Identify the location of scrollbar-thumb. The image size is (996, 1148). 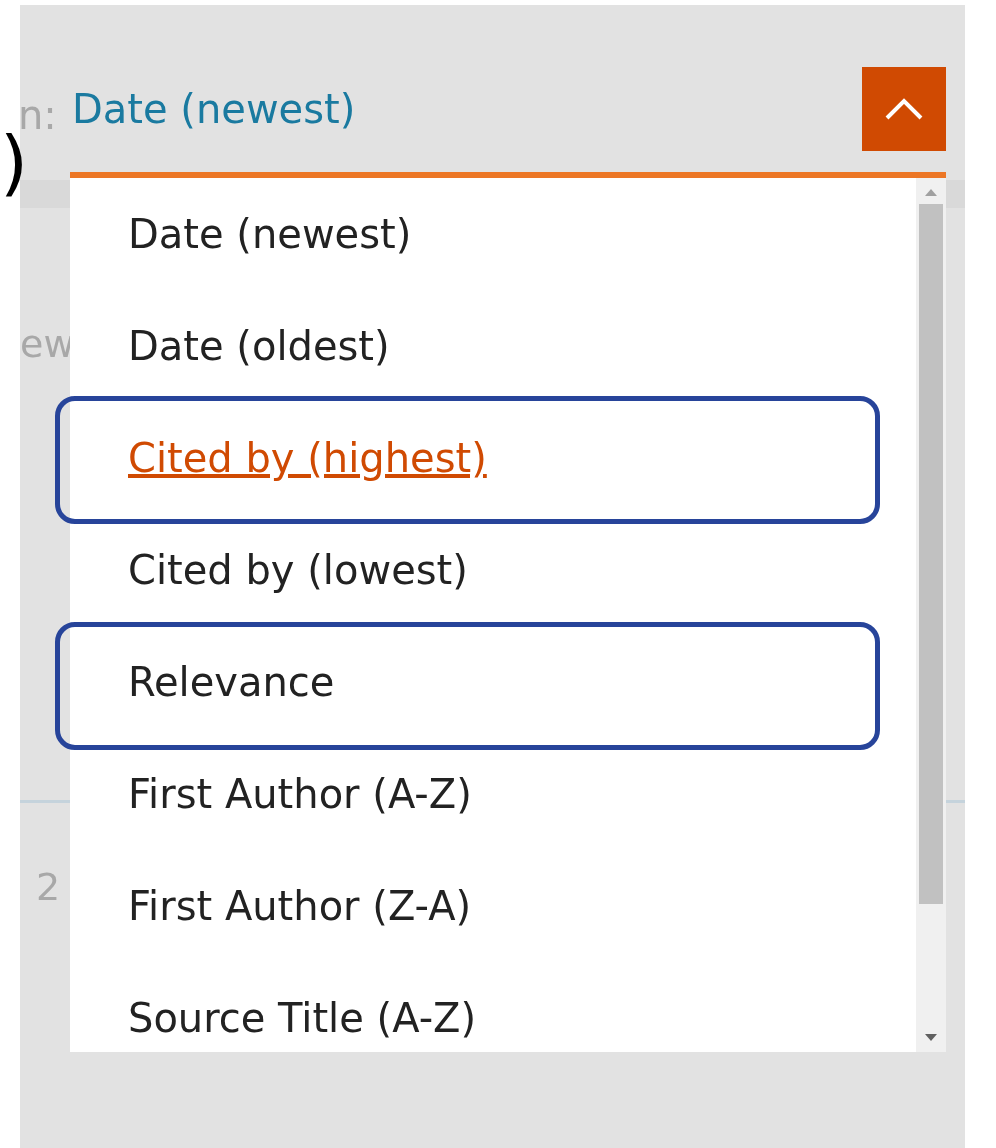
(931, 554).